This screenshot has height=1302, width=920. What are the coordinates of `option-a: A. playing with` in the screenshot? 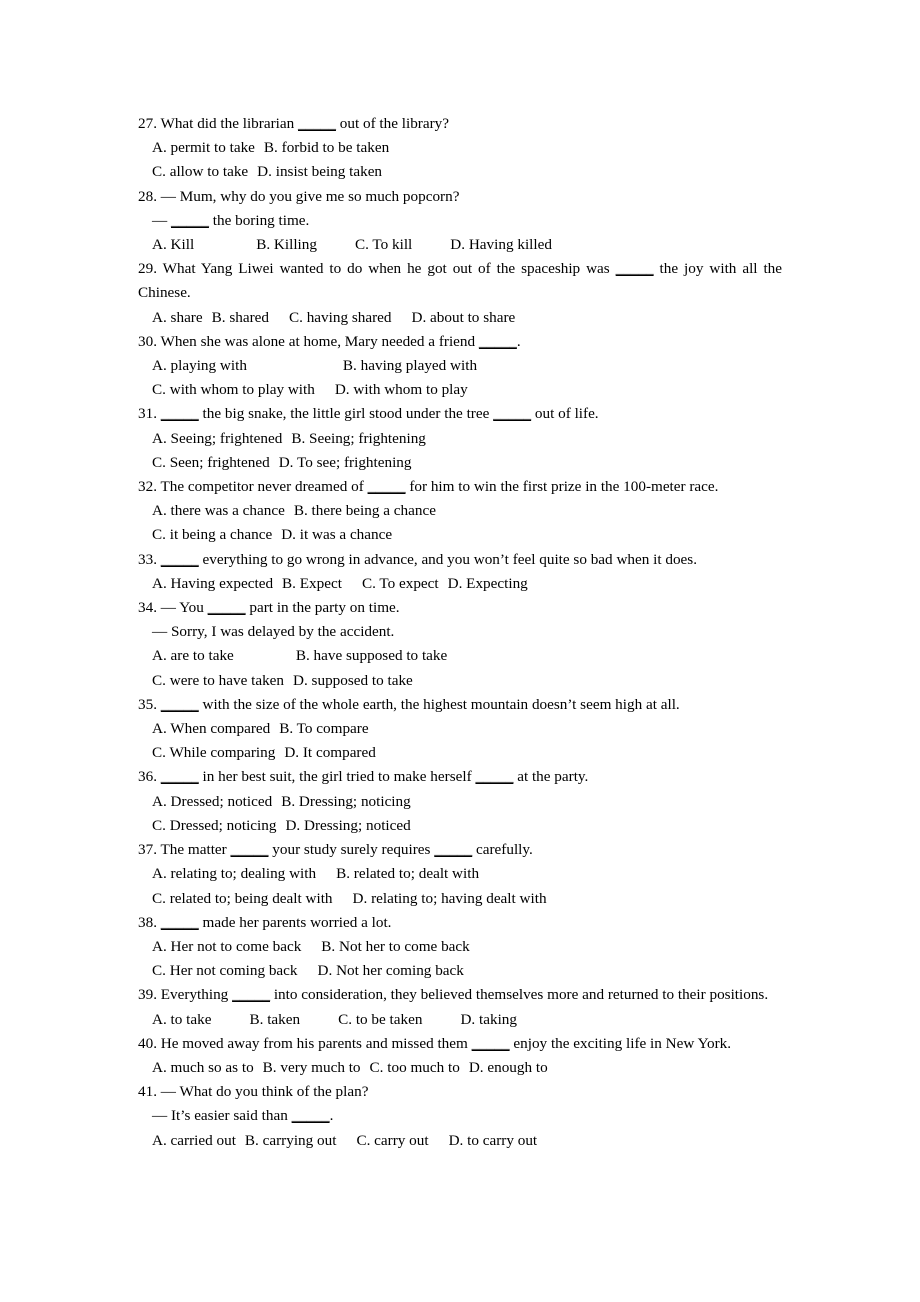 It's located at (199, 365).